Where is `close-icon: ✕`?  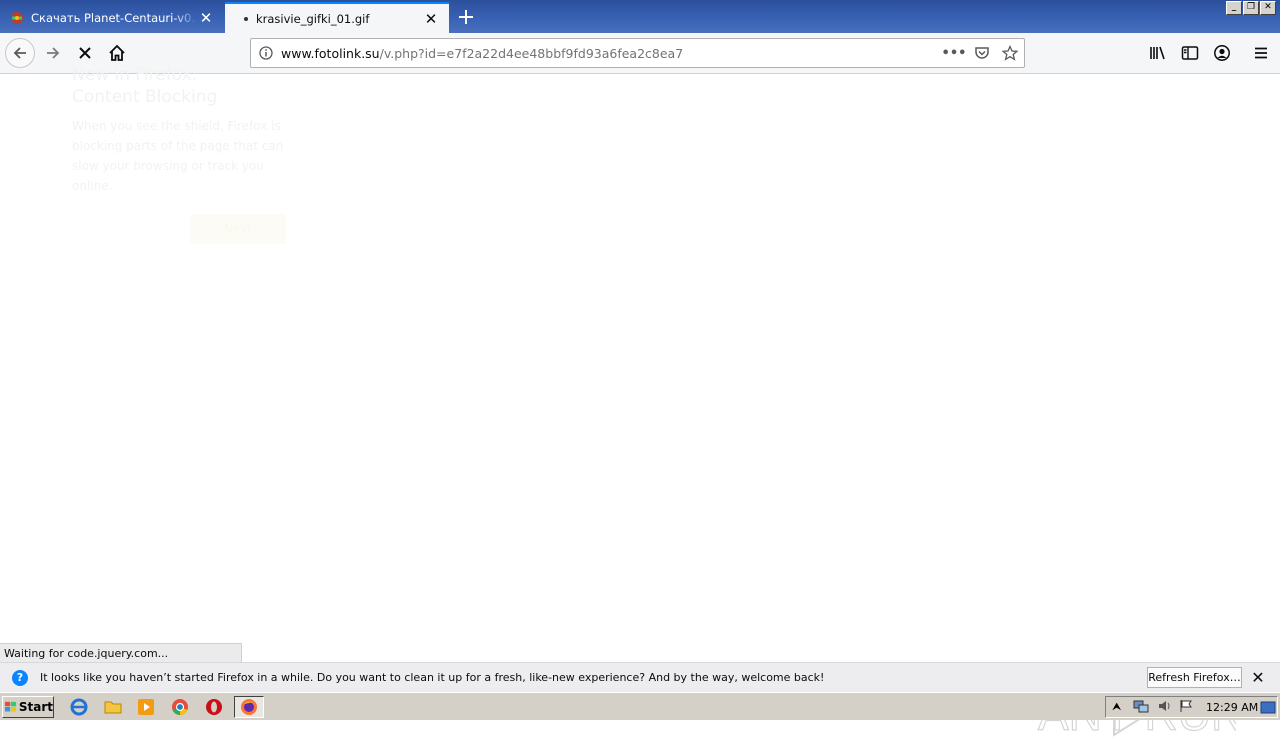
close-icon: ✕ is located at coordinates (1258, 677).